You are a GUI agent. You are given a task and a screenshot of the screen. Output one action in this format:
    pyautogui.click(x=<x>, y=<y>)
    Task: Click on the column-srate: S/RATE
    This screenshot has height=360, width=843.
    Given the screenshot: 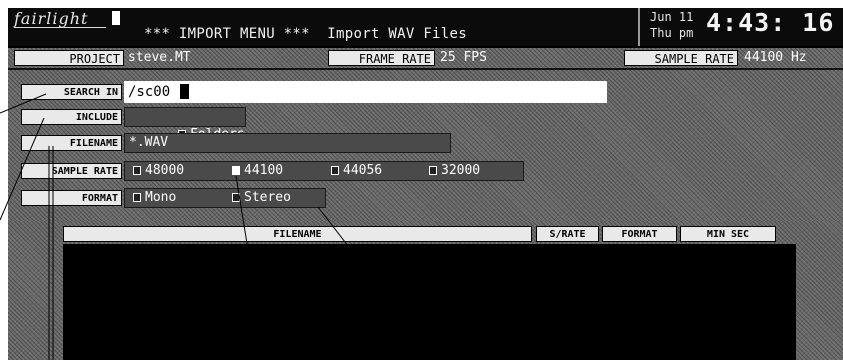 What is the action you would take?
    pyautogui.click(x=567, y=234)
    